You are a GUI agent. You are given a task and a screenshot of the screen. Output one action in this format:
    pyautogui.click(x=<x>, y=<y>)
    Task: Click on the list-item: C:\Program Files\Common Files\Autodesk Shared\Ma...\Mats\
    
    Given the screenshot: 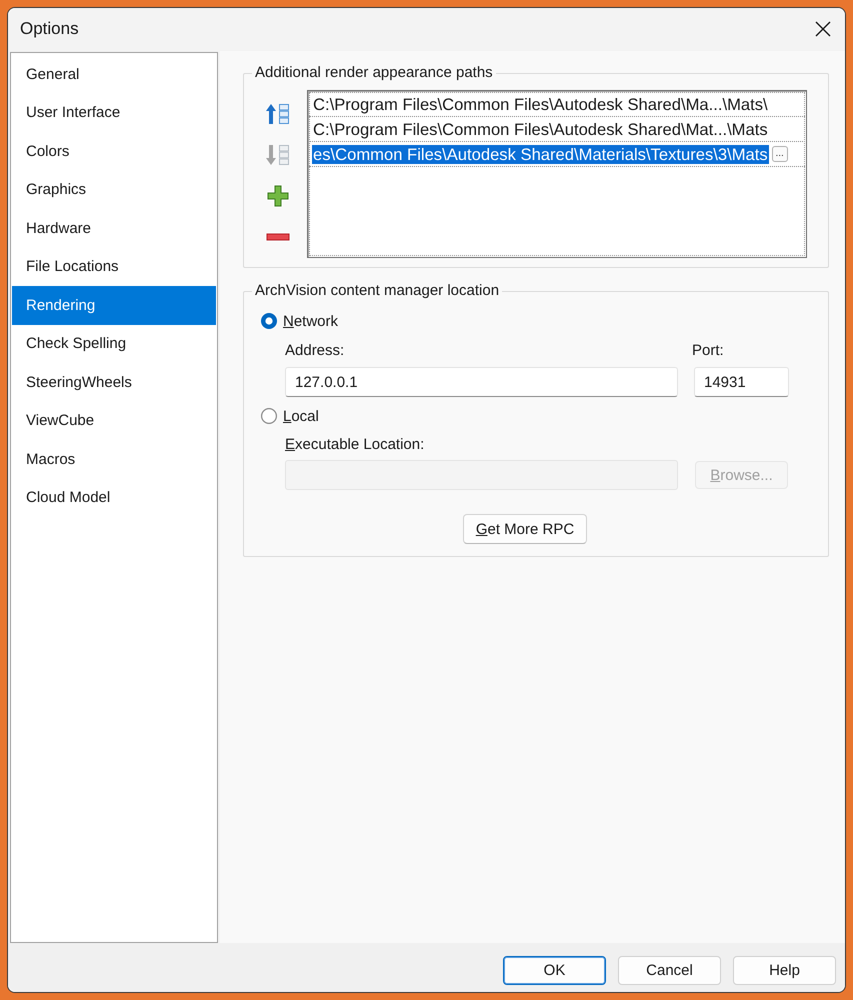 What is the action you would take?
    pyautogui.click(x=557, y=104)
    